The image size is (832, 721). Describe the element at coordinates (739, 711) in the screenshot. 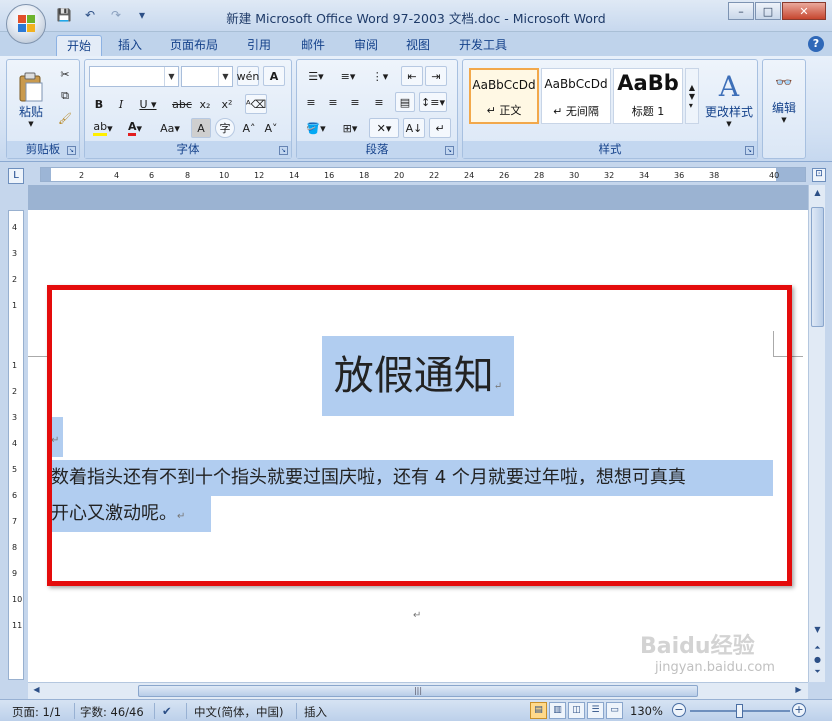

I see `zoom-slider-knob` at that location.